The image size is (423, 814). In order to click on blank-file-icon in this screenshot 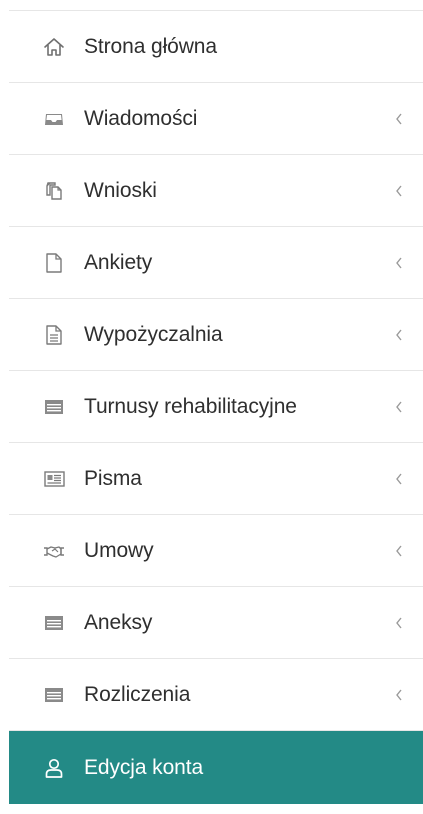, I will do `click(54, 263)`.